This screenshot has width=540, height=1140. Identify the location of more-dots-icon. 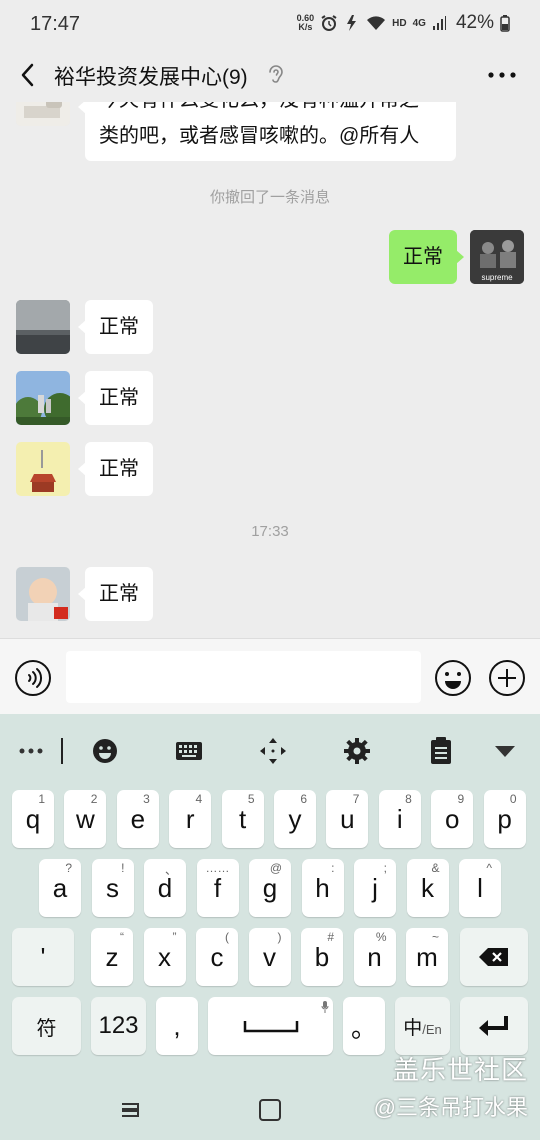
(502, 75).